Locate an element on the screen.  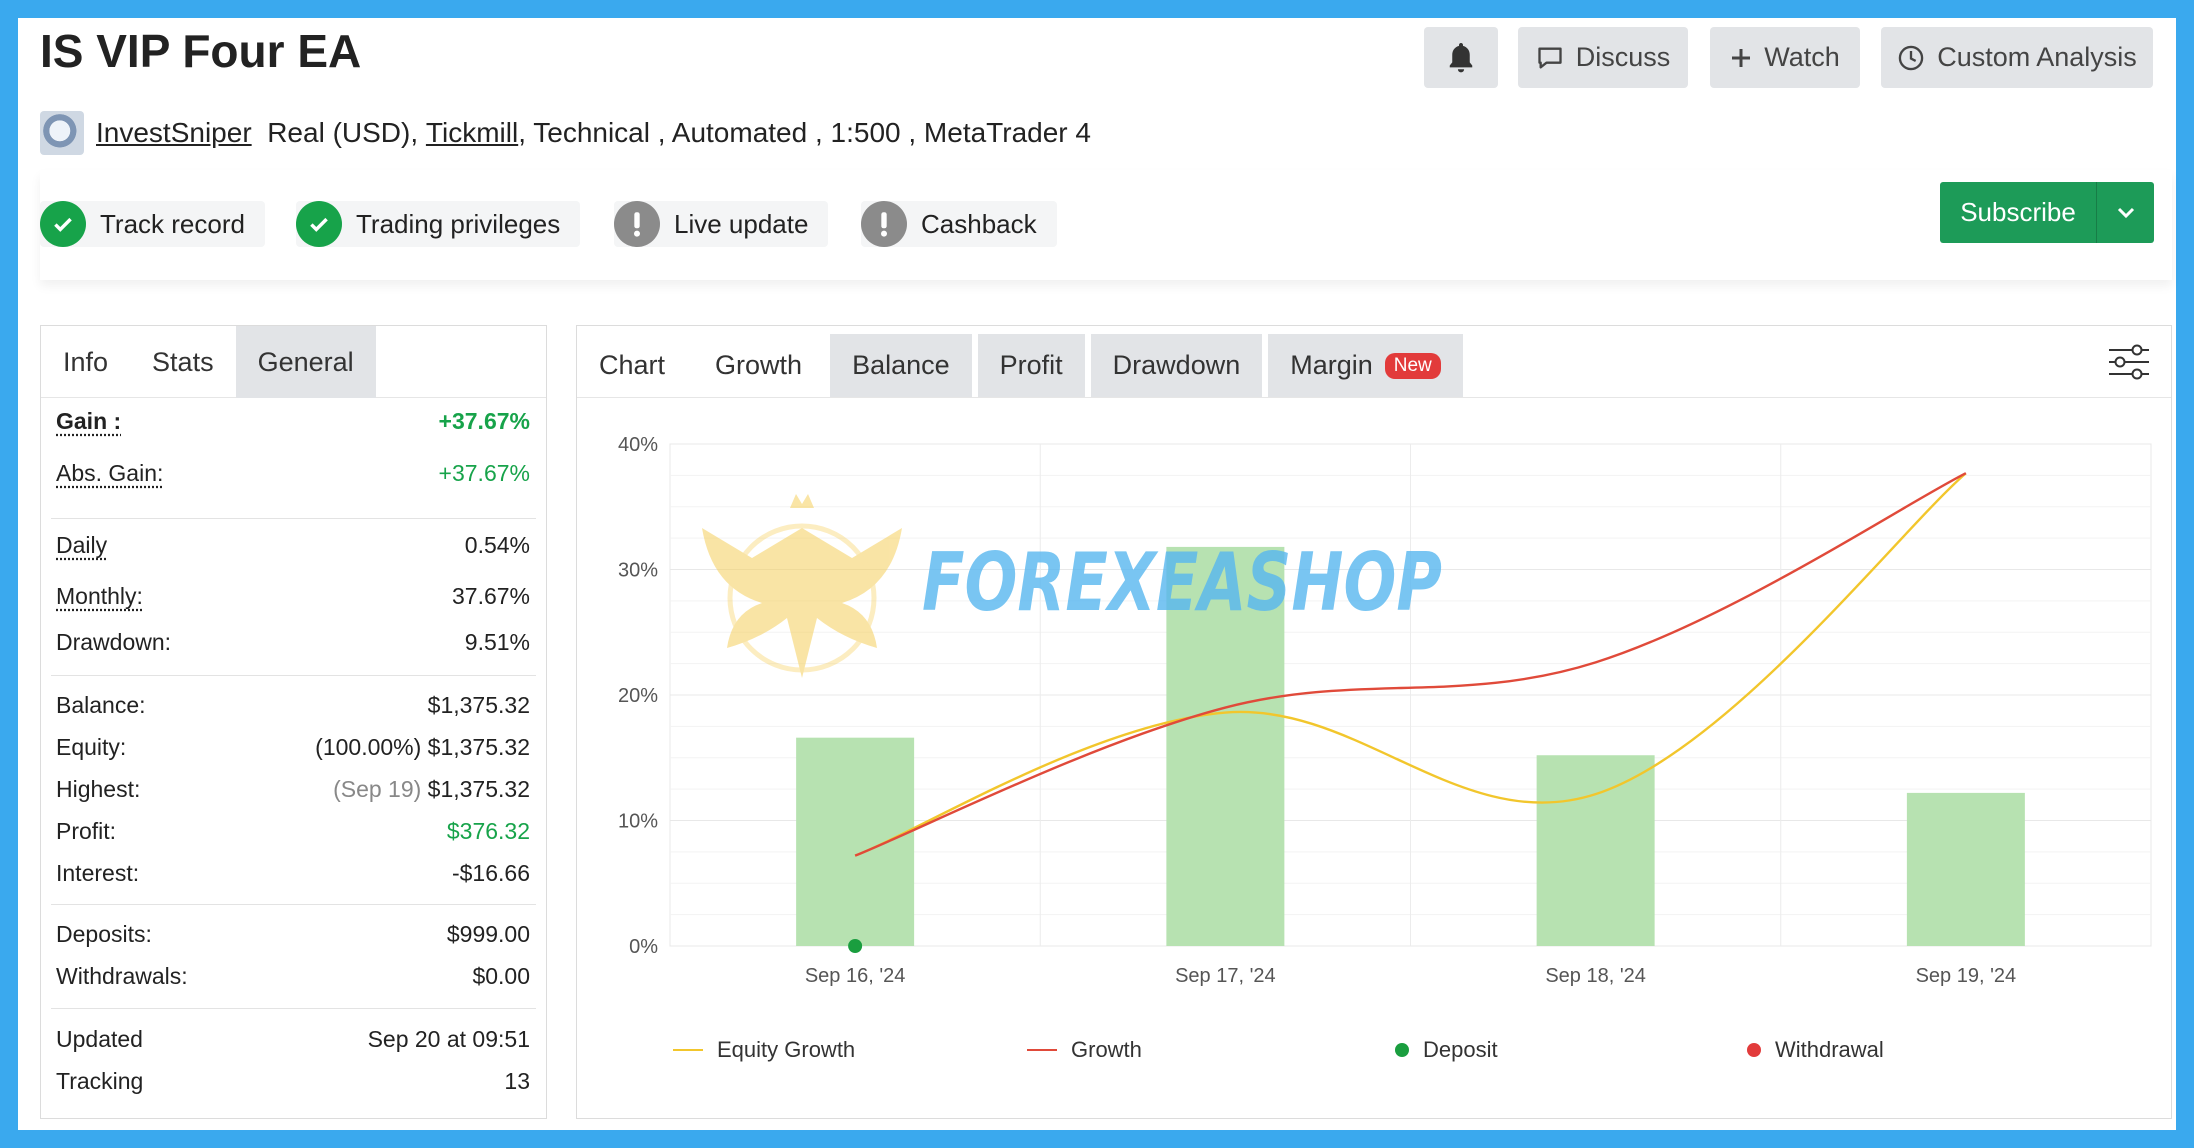
subscribe-button: Subscribe is located at coordinates (2047, 212).